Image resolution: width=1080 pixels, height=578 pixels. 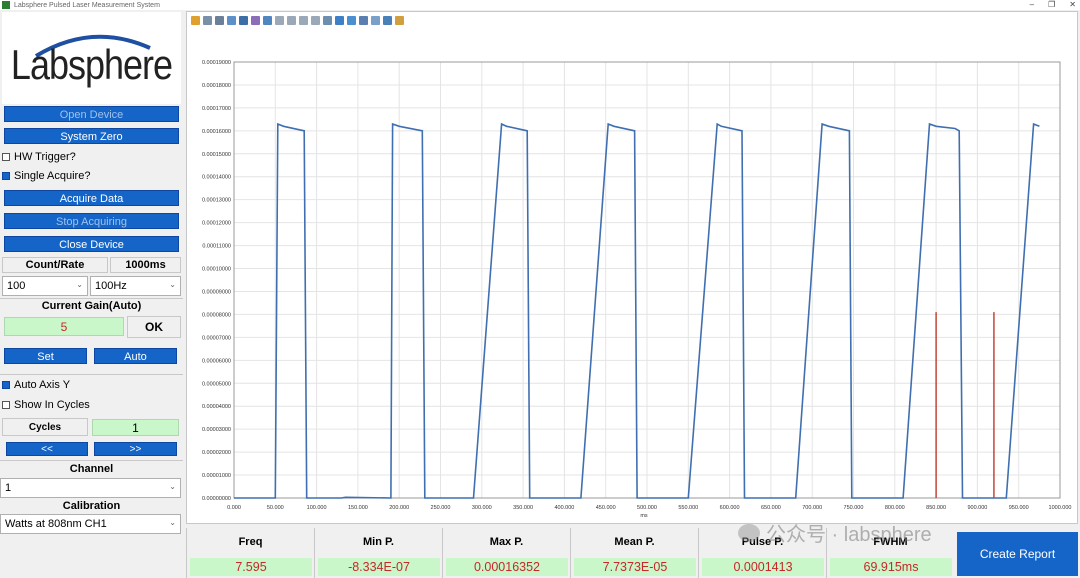 What do you see at coordinates (216, 384) in the screenshot?
I see `y-tick-label: 0.00005000` at bounding box center [216, 384].